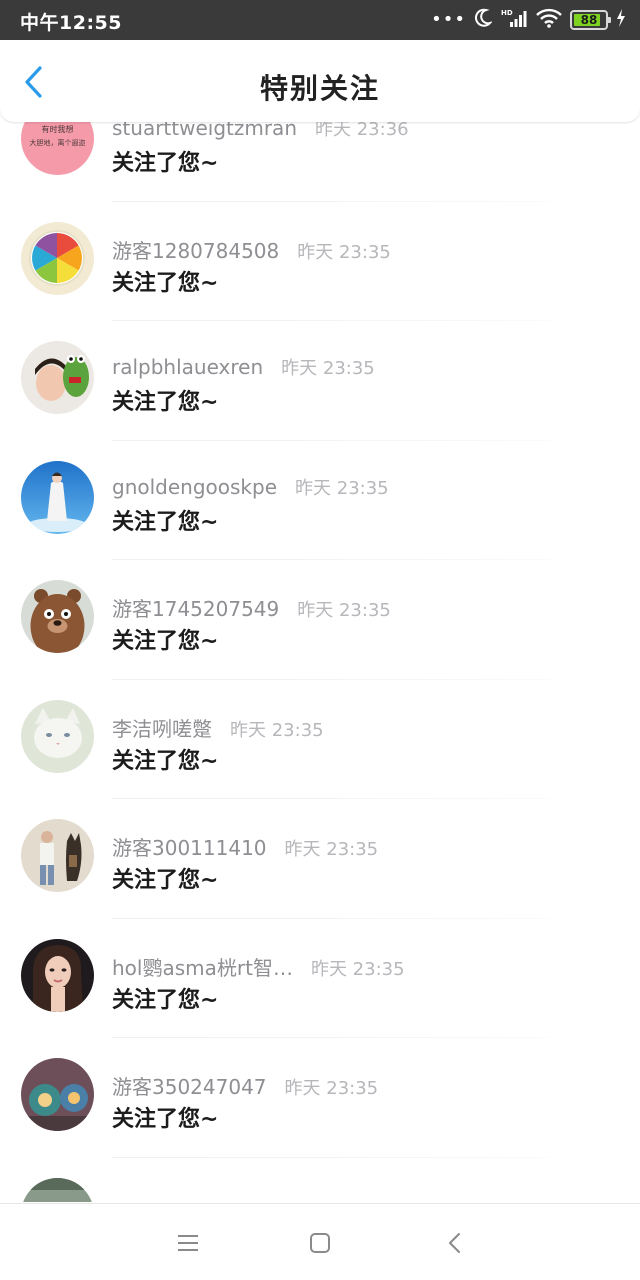  I want to click on list-item, so click(320, 1180).